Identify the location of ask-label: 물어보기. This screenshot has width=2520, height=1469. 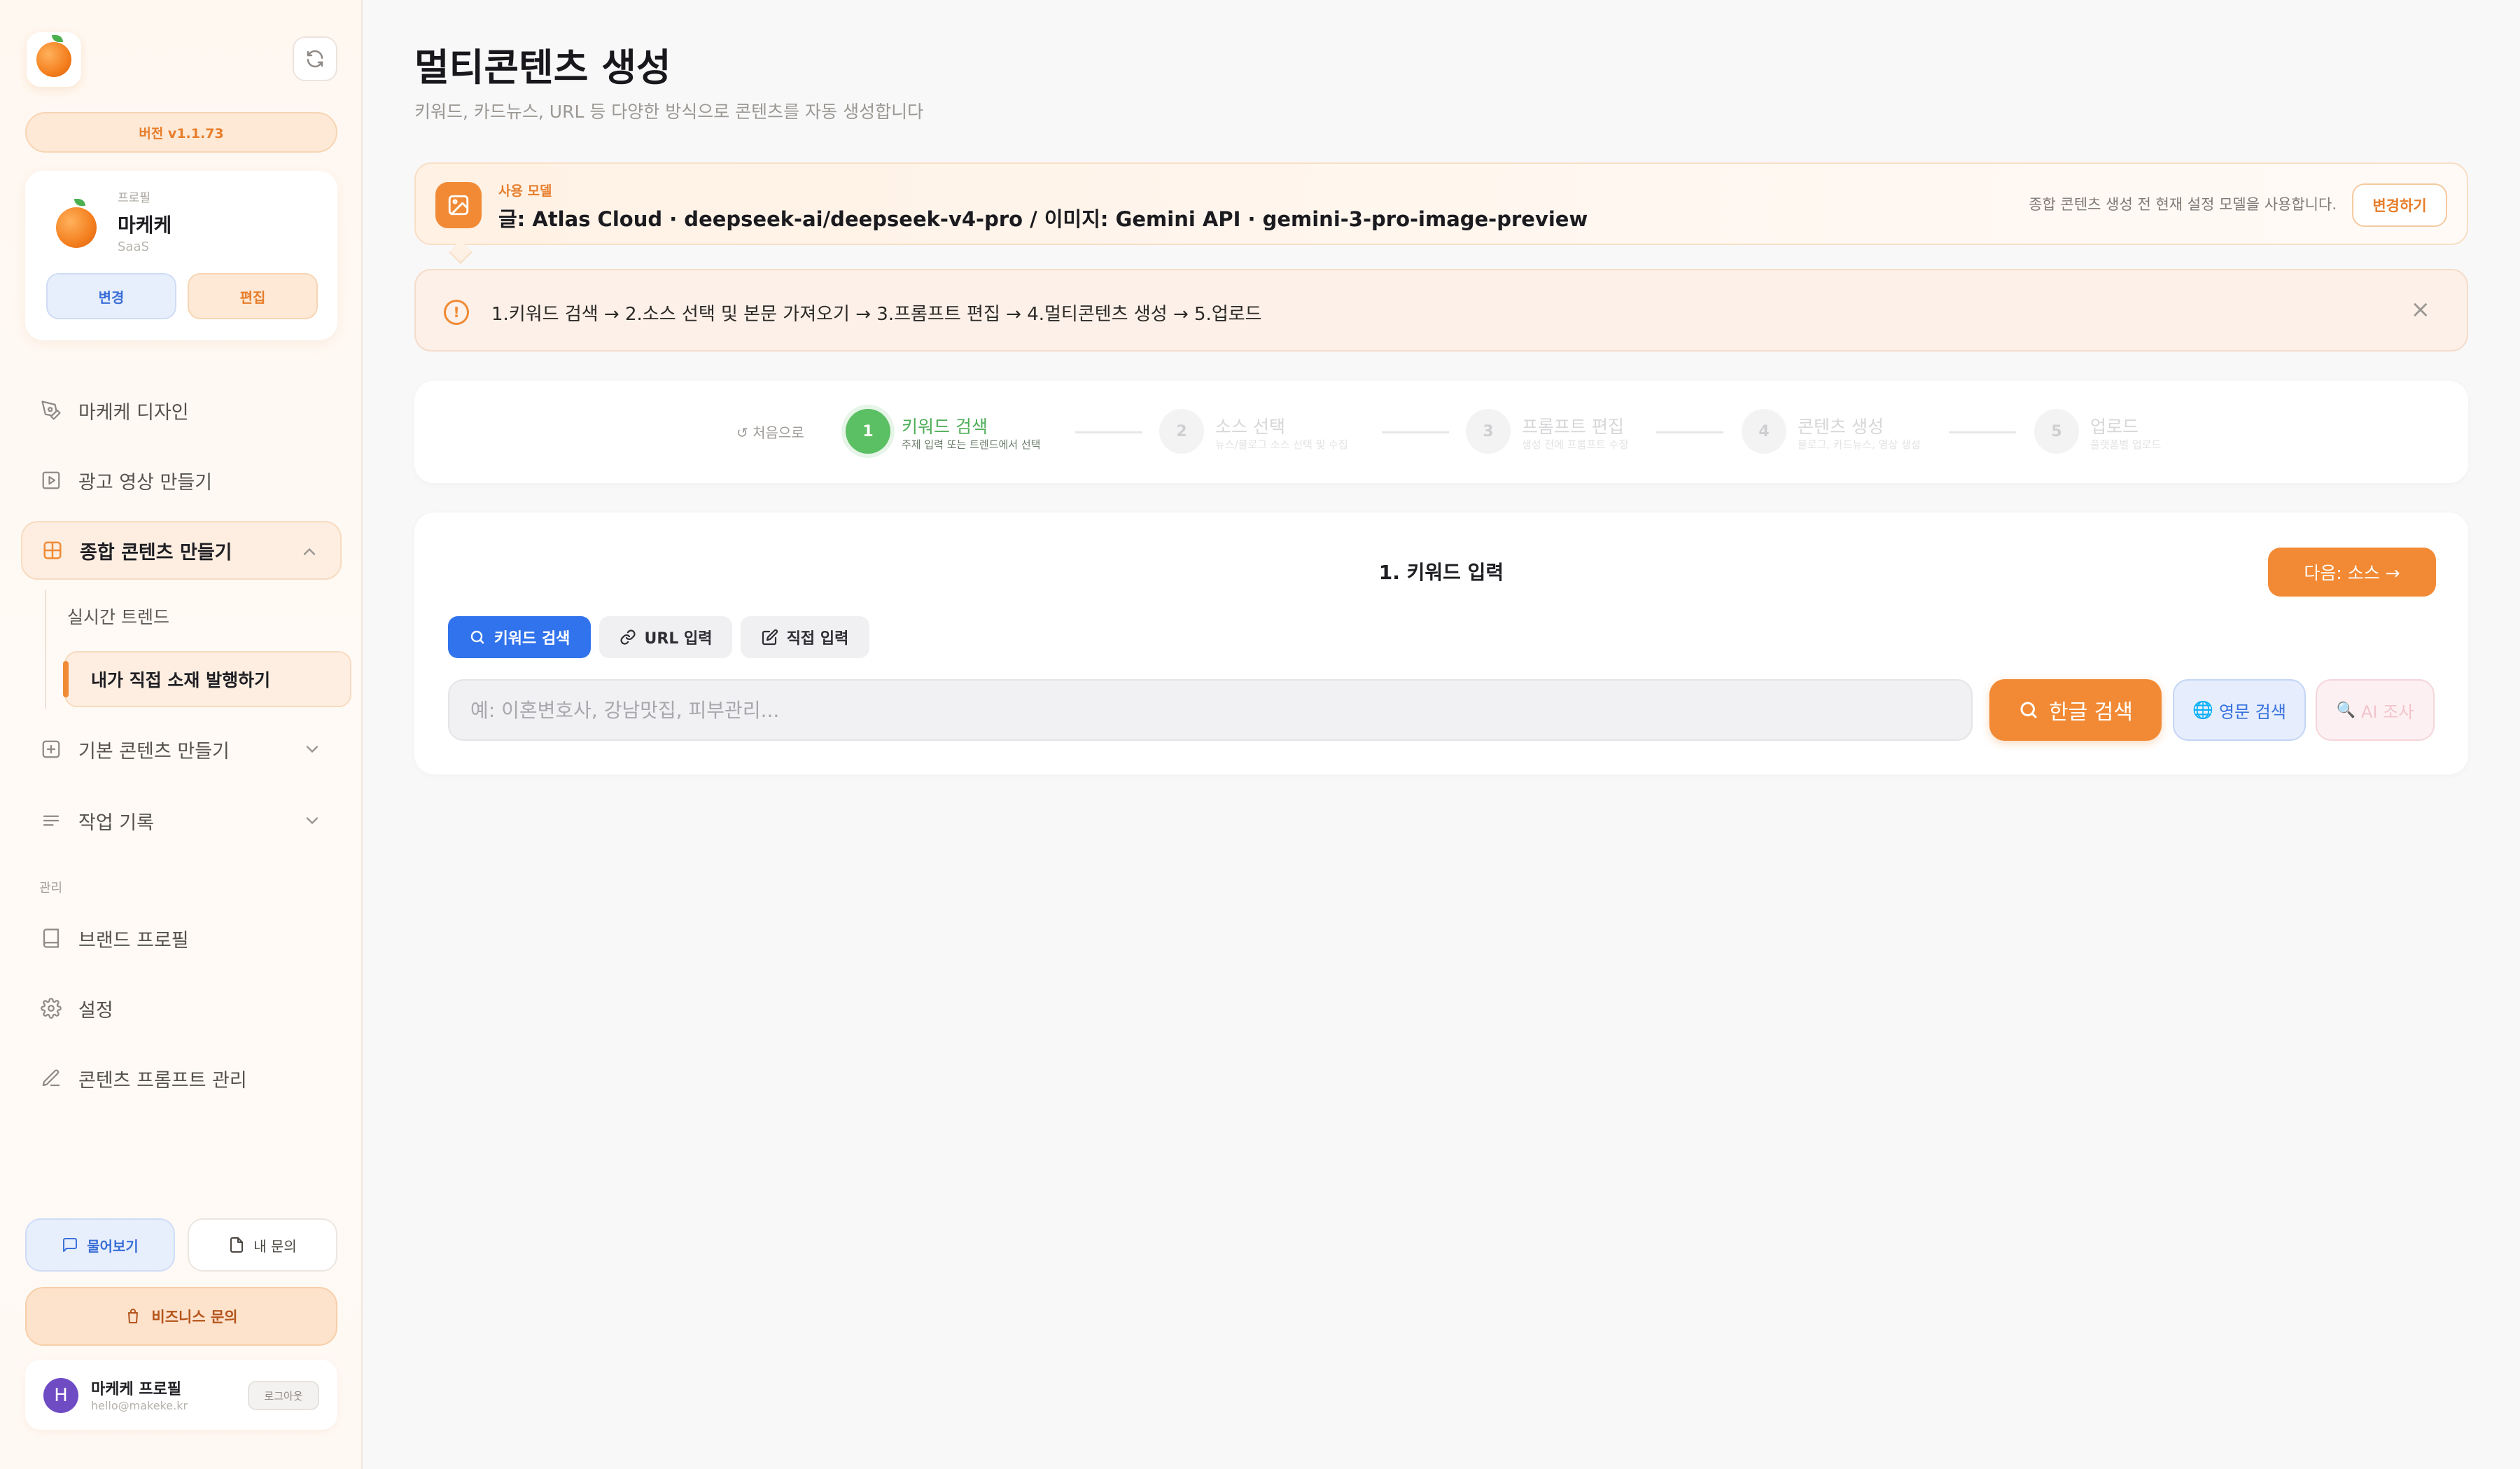
(113, 1246).